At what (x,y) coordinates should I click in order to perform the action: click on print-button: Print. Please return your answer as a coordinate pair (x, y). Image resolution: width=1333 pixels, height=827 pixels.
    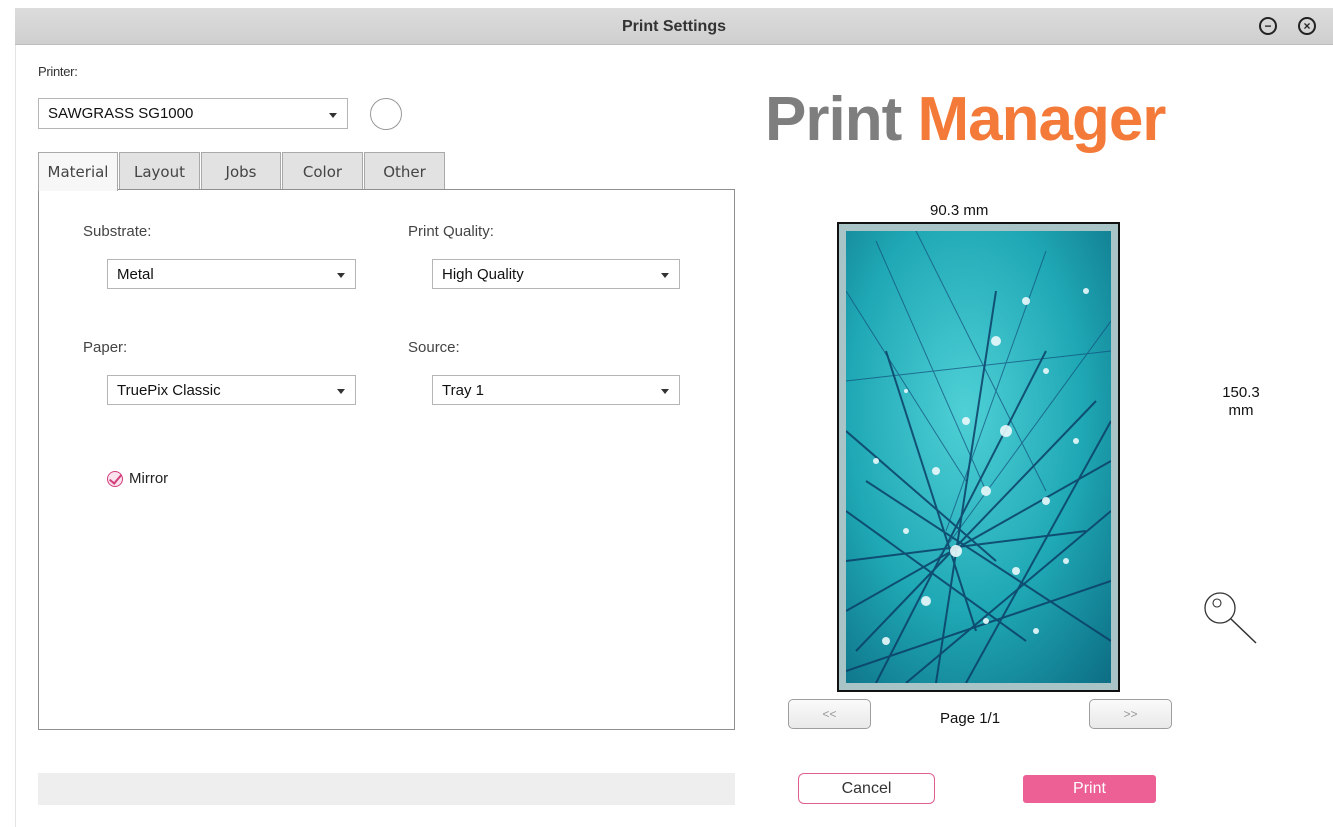
    Looking at the image, I should click on (1089, 789).